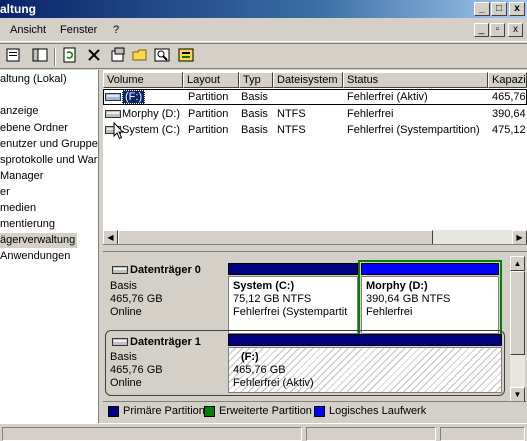  What do you see at coordinates (415, 80) in the screenshot?
I see `column-header-status: Status` at bounding box center [415, 80].